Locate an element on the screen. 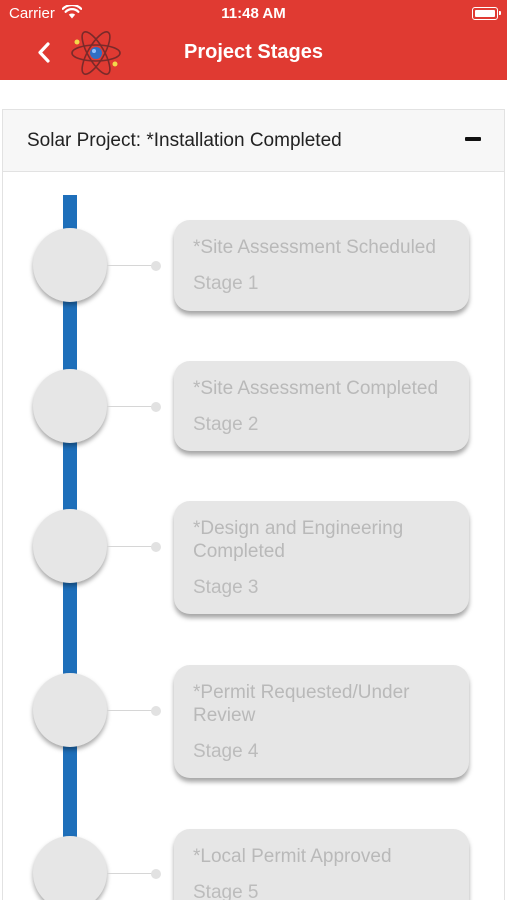 This screenshot has height=900, width=507. project-title: Solar Project: *Installation Completed is located at coordinates (184, 140).